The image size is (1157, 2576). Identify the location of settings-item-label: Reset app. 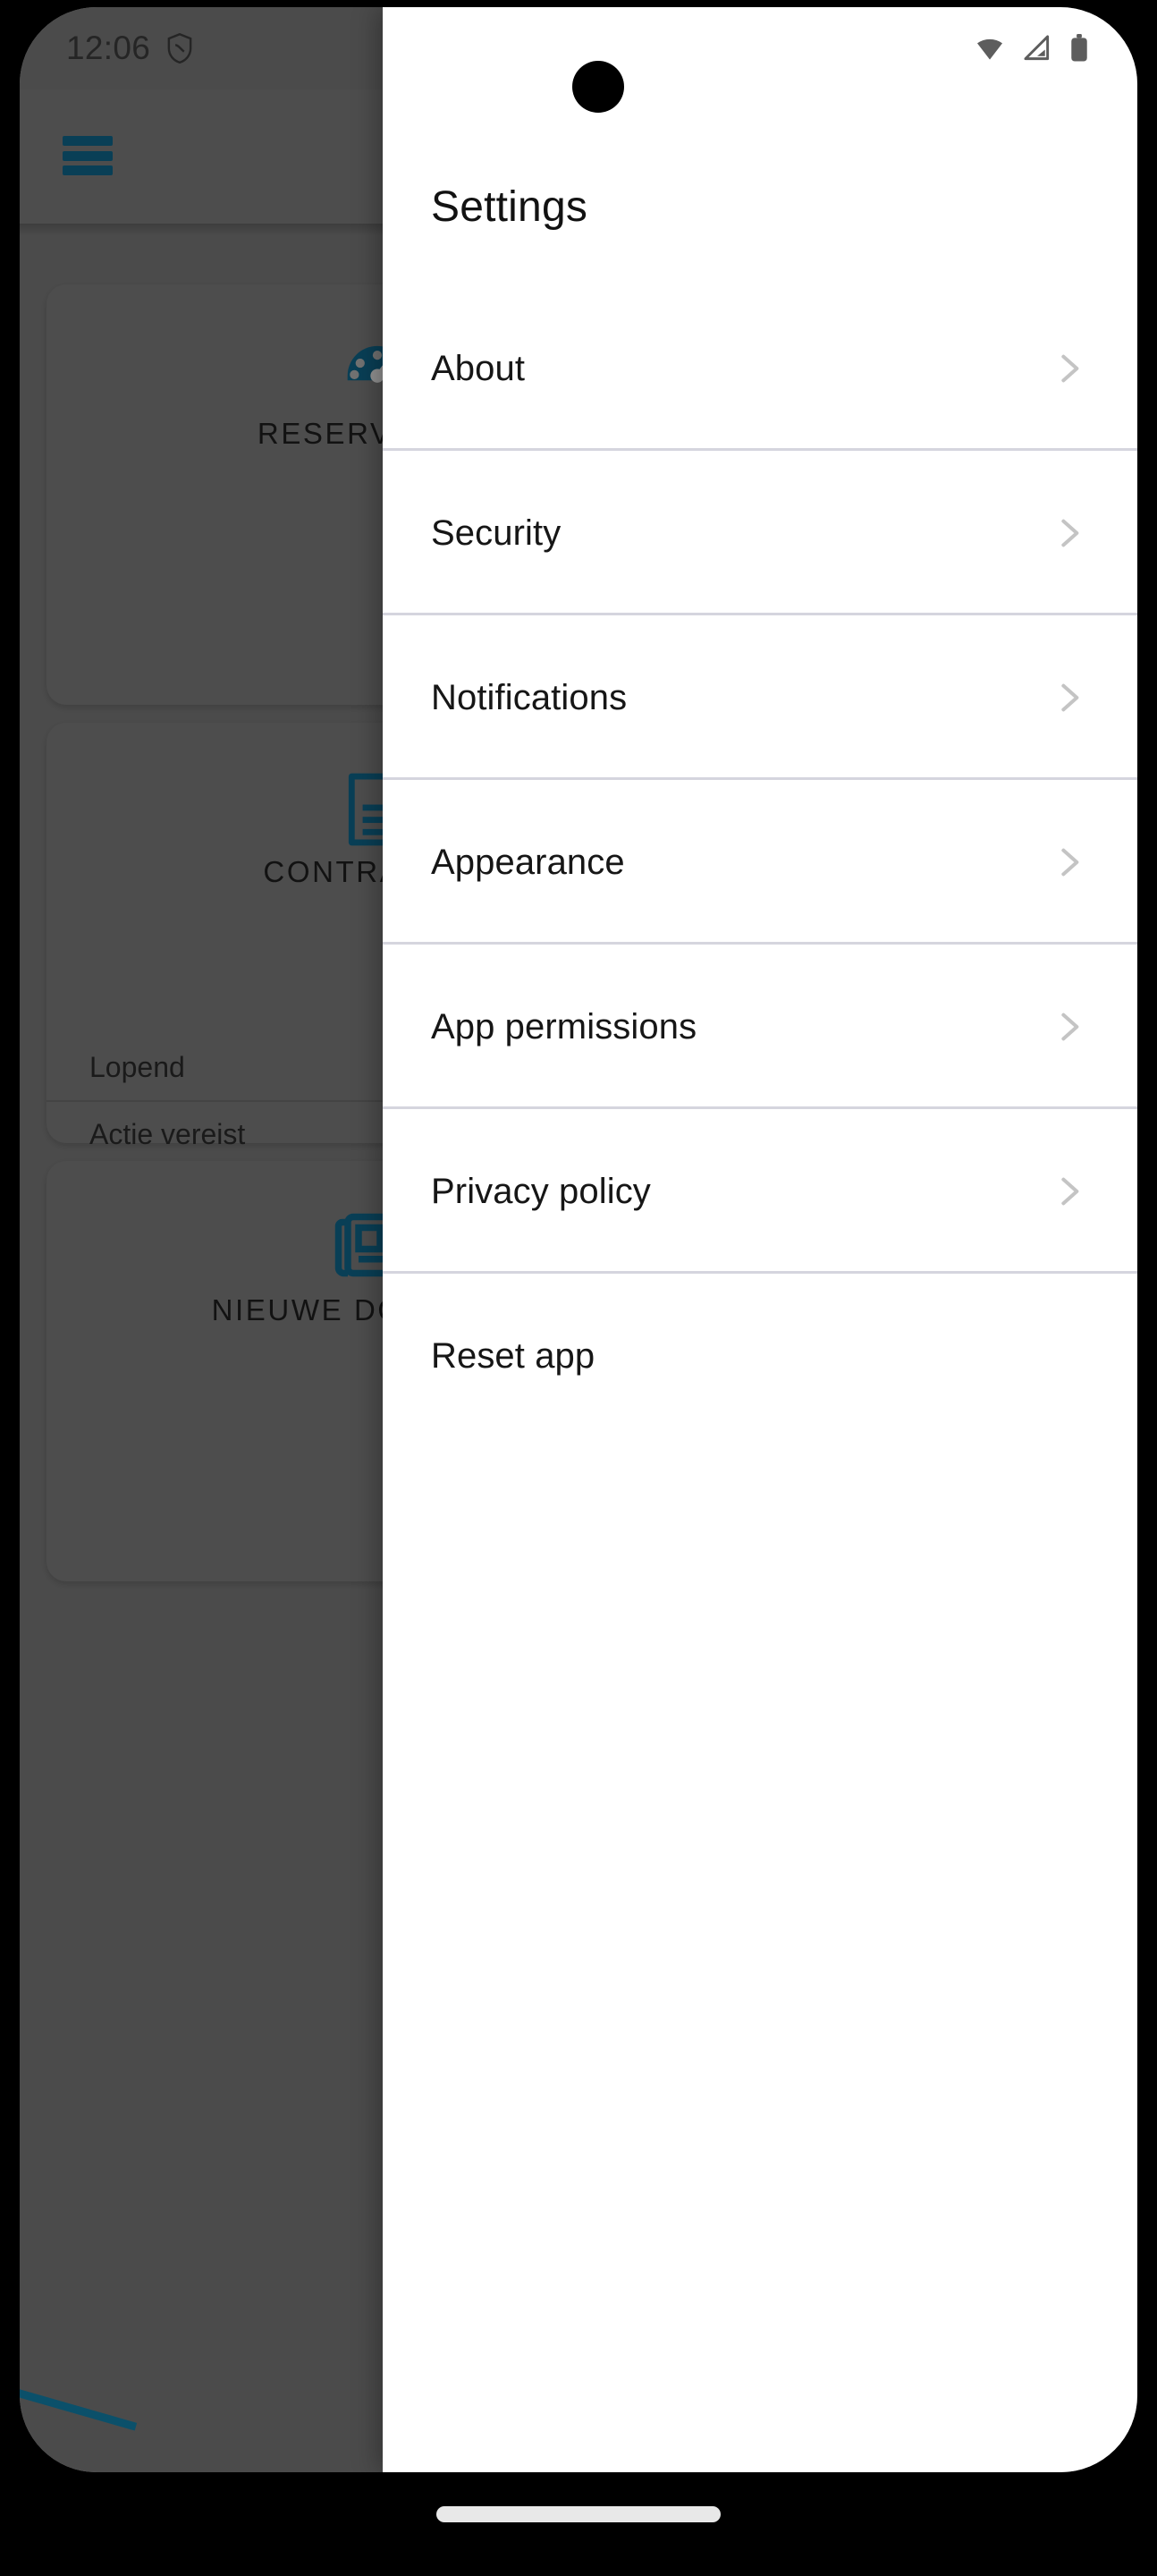
(513, 1355).